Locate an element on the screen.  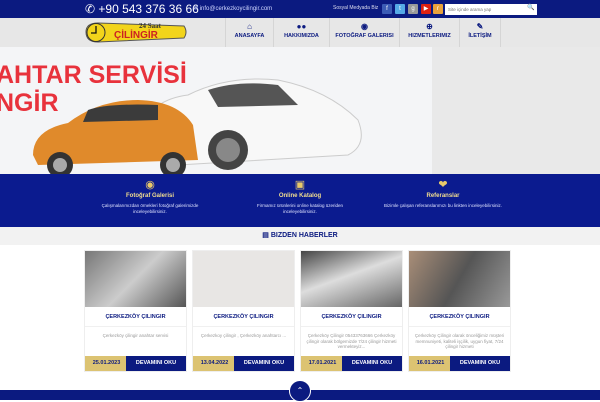
nav-label: HIZMETLERIMIZ is located at coordinates (429, 36).